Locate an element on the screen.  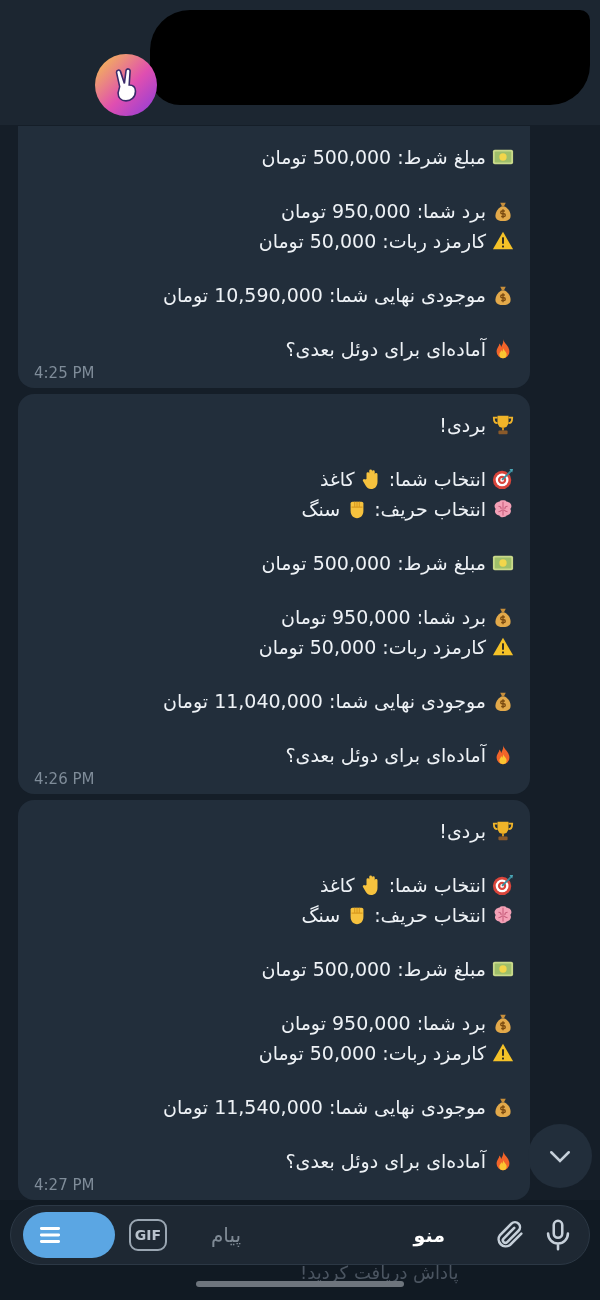
message-time: 4:27 PM is located at coordinates (64, 1185).